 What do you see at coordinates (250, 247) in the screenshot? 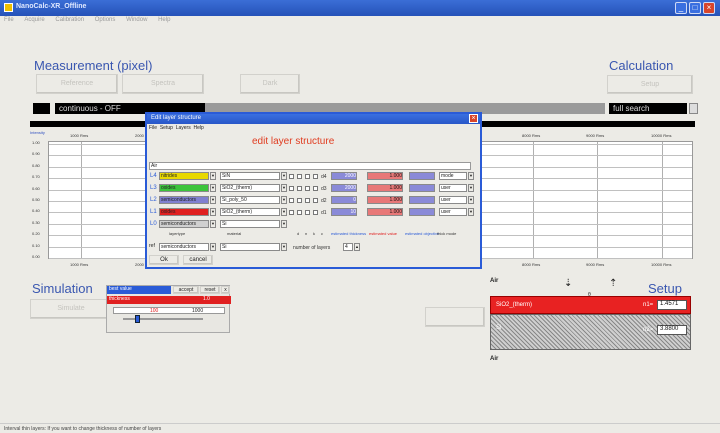
I see `ref-material-select: Si` at bounding box center [250, 247].